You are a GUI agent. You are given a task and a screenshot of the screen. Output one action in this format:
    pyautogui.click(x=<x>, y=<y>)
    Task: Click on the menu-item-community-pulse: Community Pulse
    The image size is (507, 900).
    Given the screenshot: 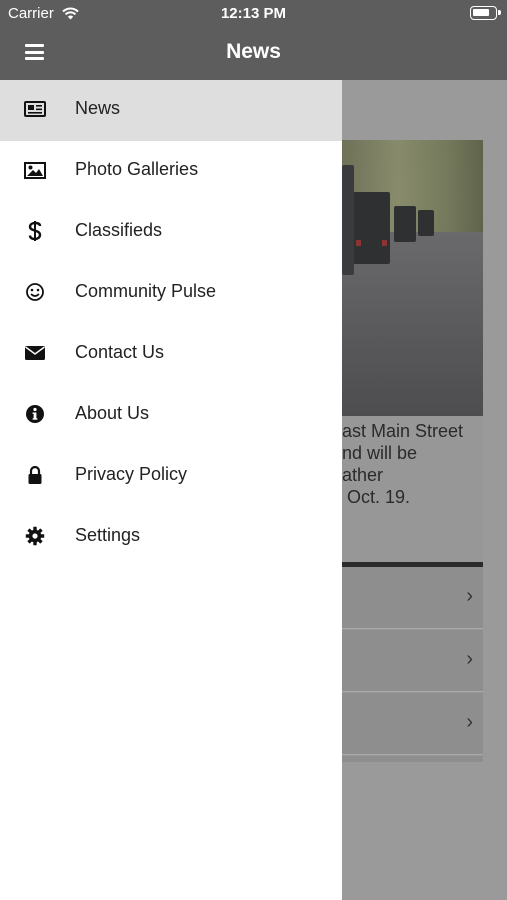 What is the action you would take?
    pyautogui.click(x=171, y=293)
    